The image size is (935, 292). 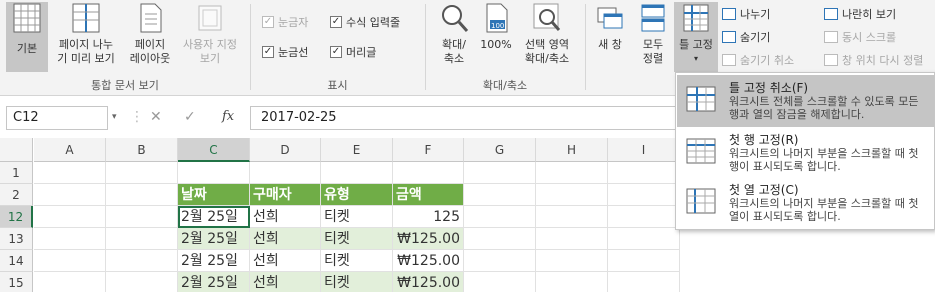 What do you see at coordinates (137, 117) in the screenshot?
I see `options-dots-icon: ⋮` at bounding box center [137, 117].